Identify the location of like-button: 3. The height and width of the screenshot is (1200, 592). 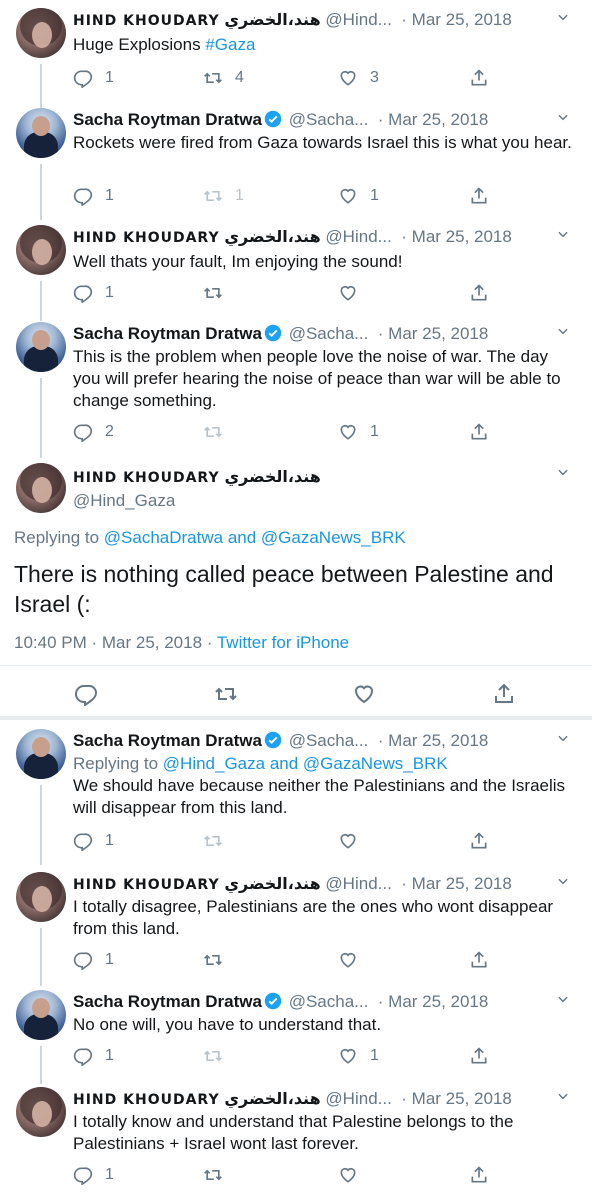
(358, 78).